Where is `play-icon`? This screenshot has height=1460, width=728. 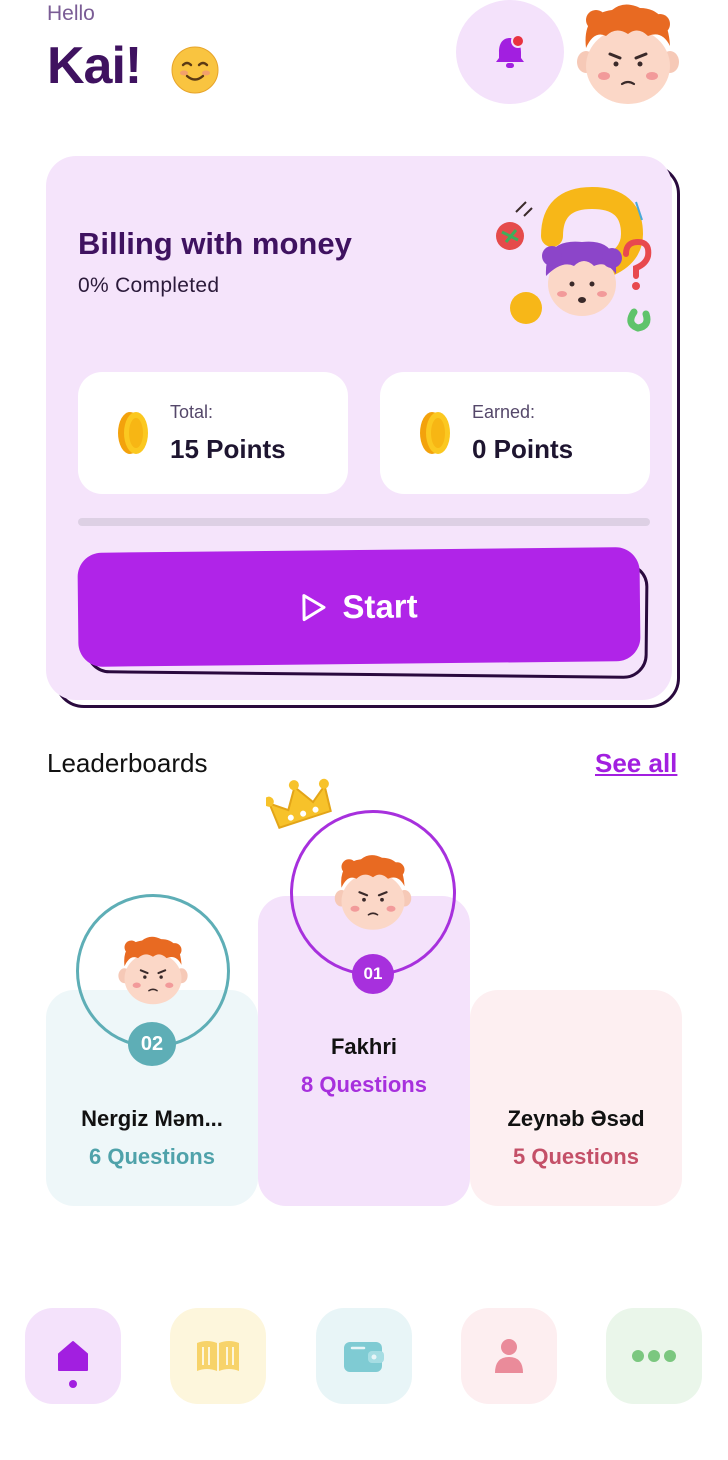 play-icon is located at coordinates (314, 608).